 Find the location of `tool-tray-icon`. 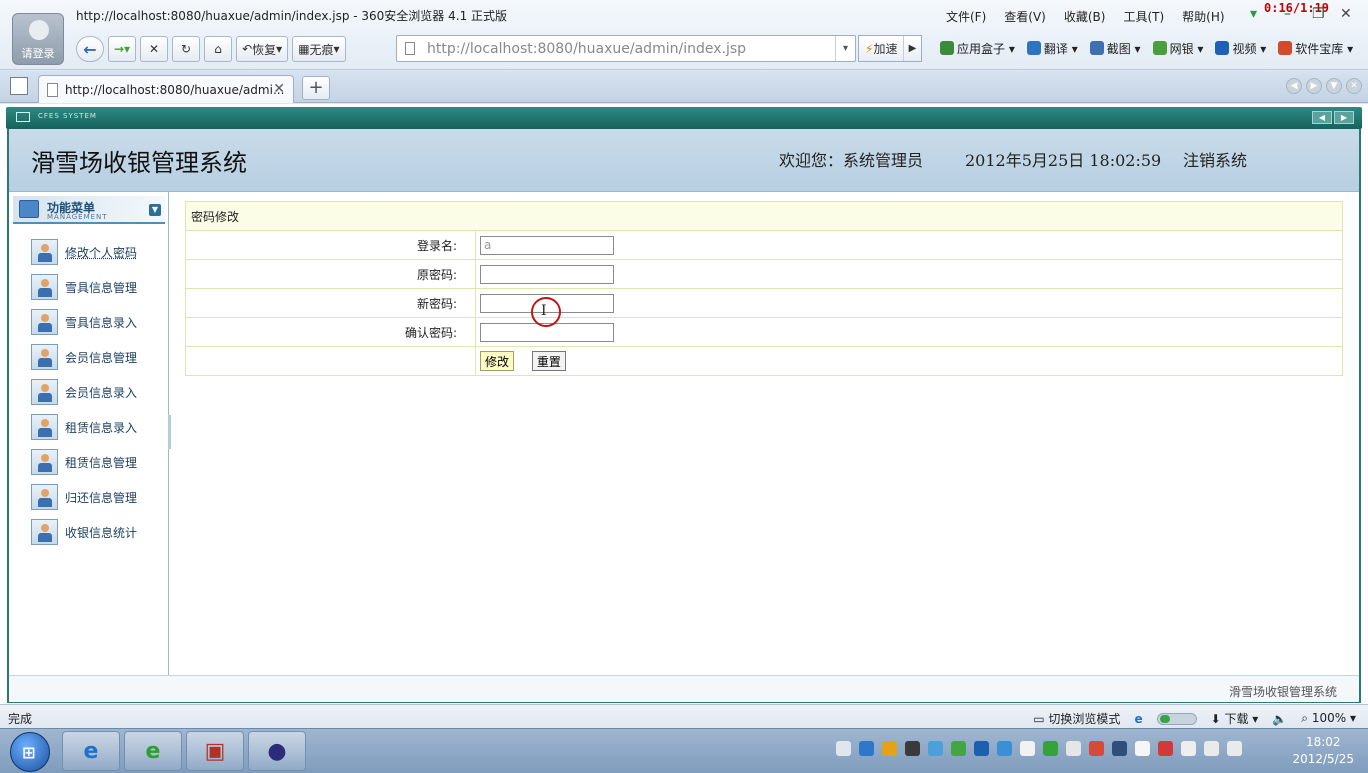

tool-tray-icon is located at coordinates (1096, 748).